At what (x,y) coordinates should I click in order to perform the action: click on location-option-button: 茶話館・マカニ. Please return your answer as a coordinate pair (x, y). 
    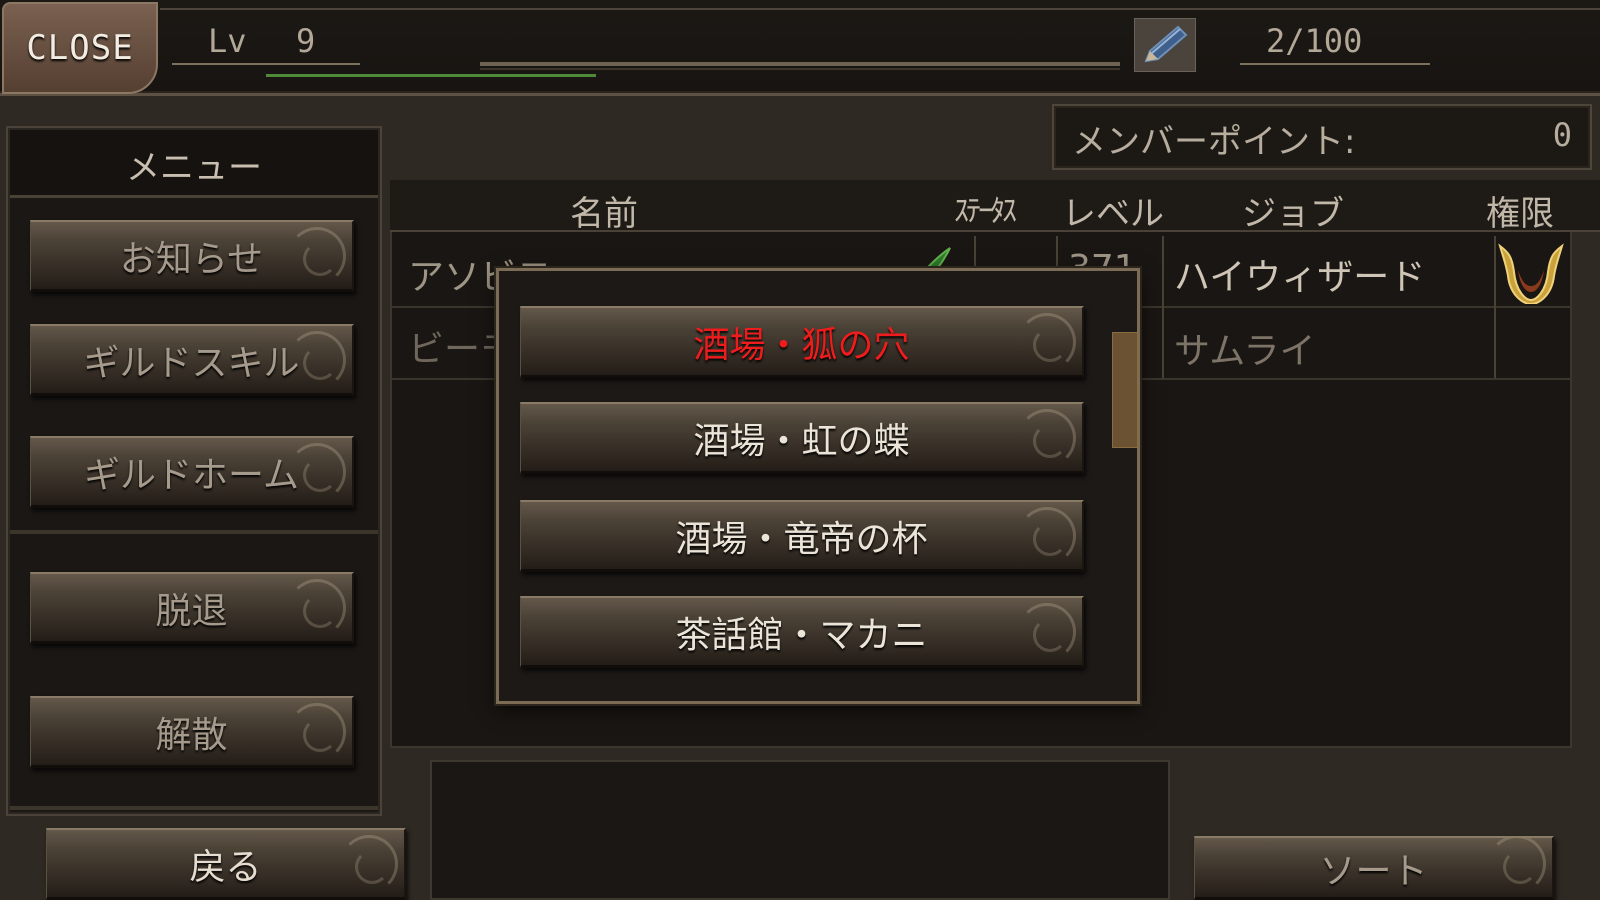
    Looking at the image, I should click on (802, 632).